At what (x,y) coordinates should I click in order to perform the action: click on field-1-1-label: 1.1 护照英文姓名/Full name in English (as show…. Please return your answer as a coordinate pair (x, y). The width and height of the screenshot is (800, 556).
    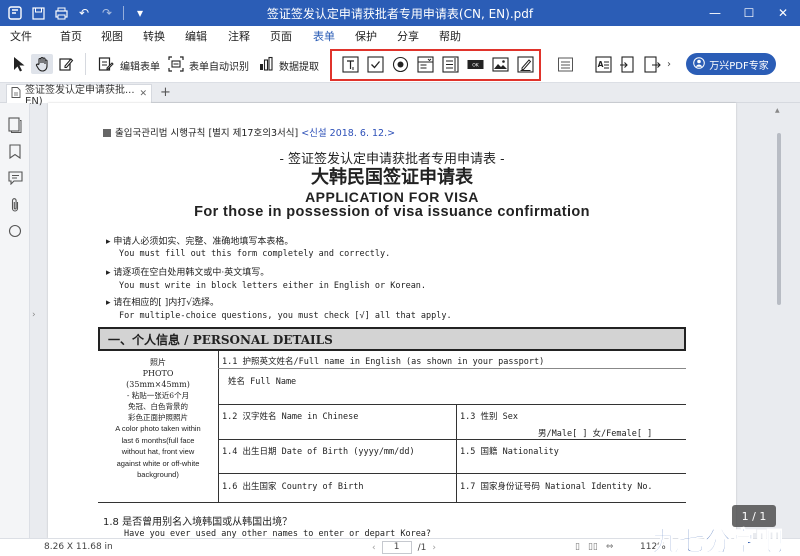
    Looking at the image, I should click on (383, 362).